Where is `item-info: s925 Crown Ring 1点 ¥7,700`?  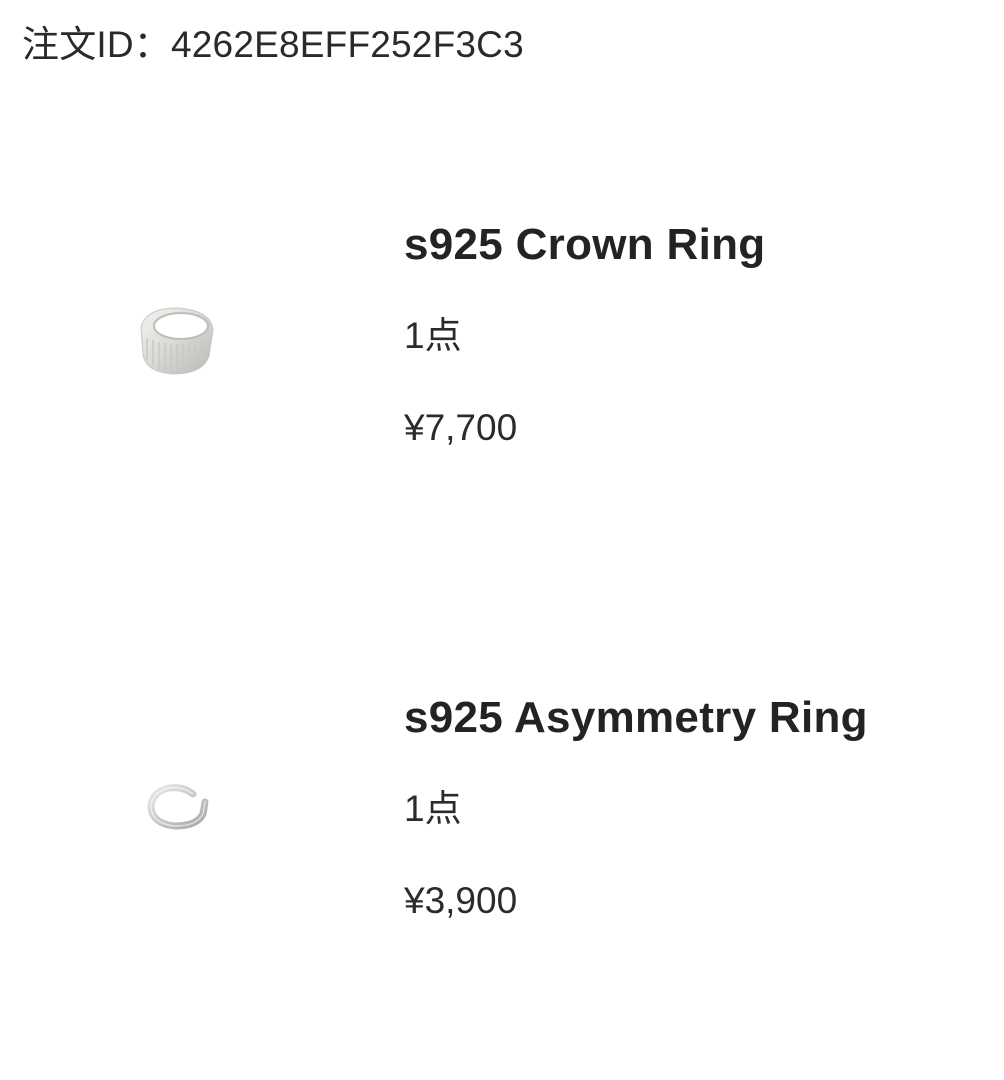
item-info: s925 Crown Ring 1点 ¥7,700 is located at coordinates (694, 333).